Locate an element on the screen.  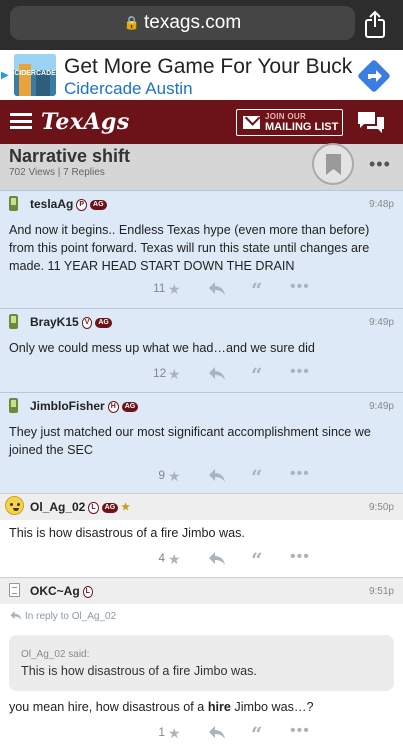
post-actions: 12 ★ “ ••• is located at coordinates (278, 374).